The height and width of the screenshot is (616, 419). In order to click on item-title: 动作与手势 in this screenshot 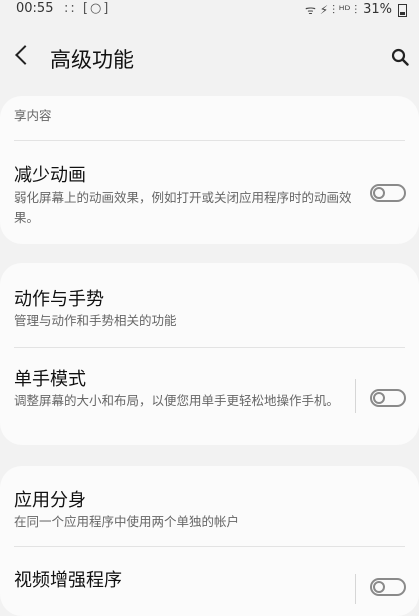, I will do `click(59, 299)`.